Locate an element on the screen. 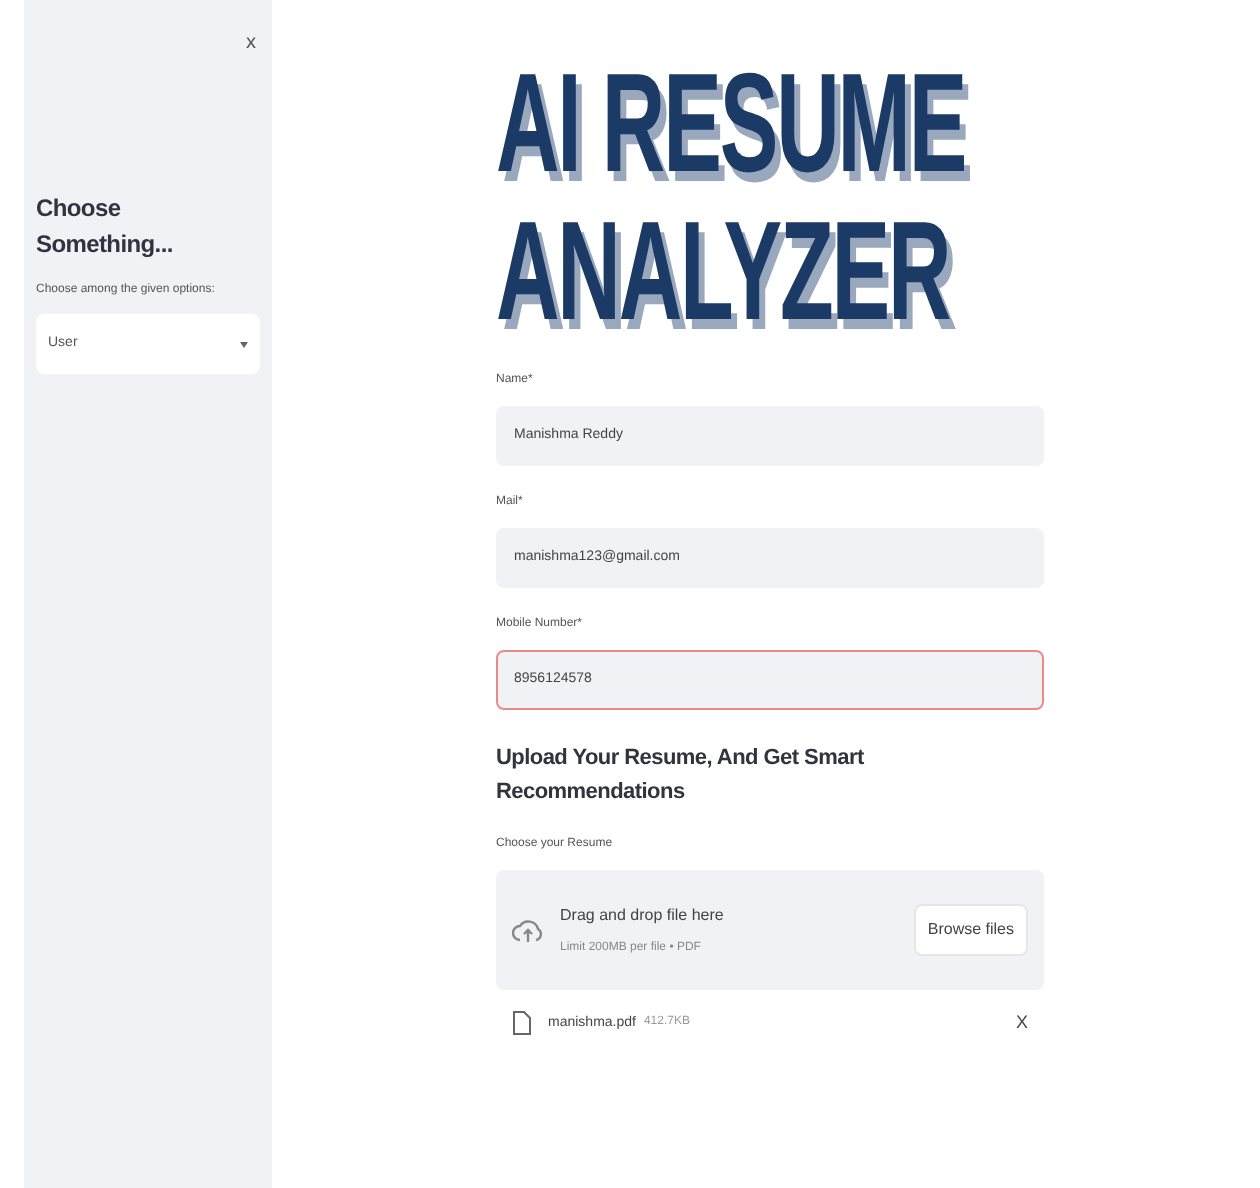 Image resolution: width=1260 pixels, height=1188 pixels. remove-file-button: X is located at coordinates (1021, 1023).